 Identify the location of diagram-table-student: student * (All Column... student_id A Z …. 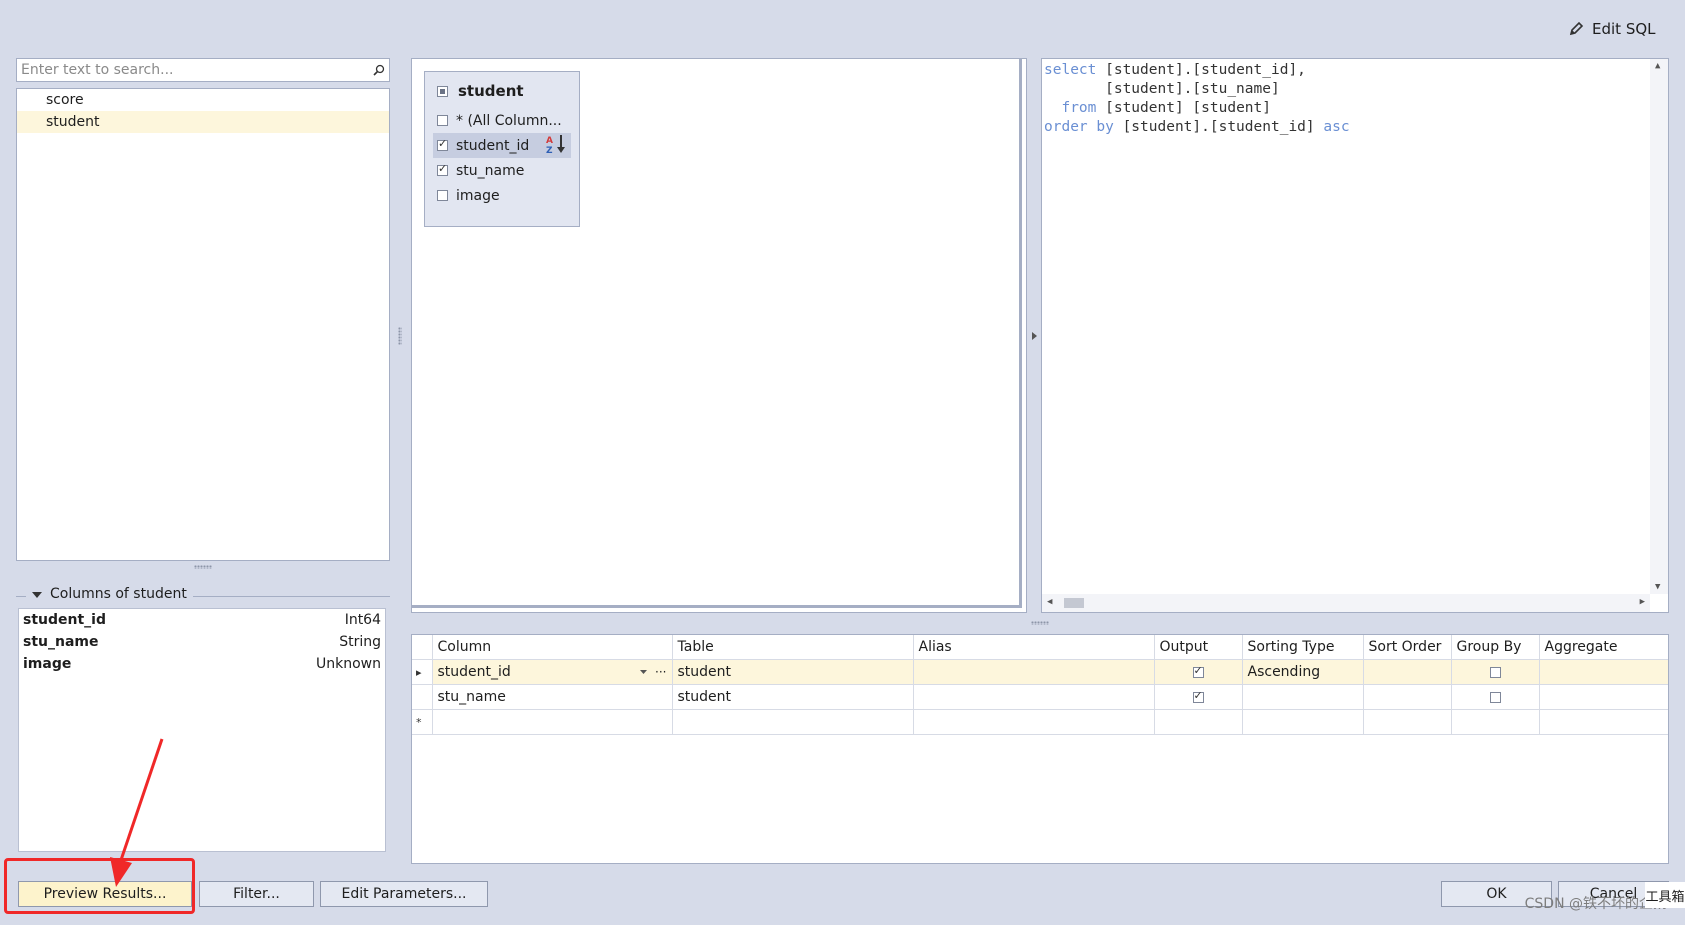
(502, 149).